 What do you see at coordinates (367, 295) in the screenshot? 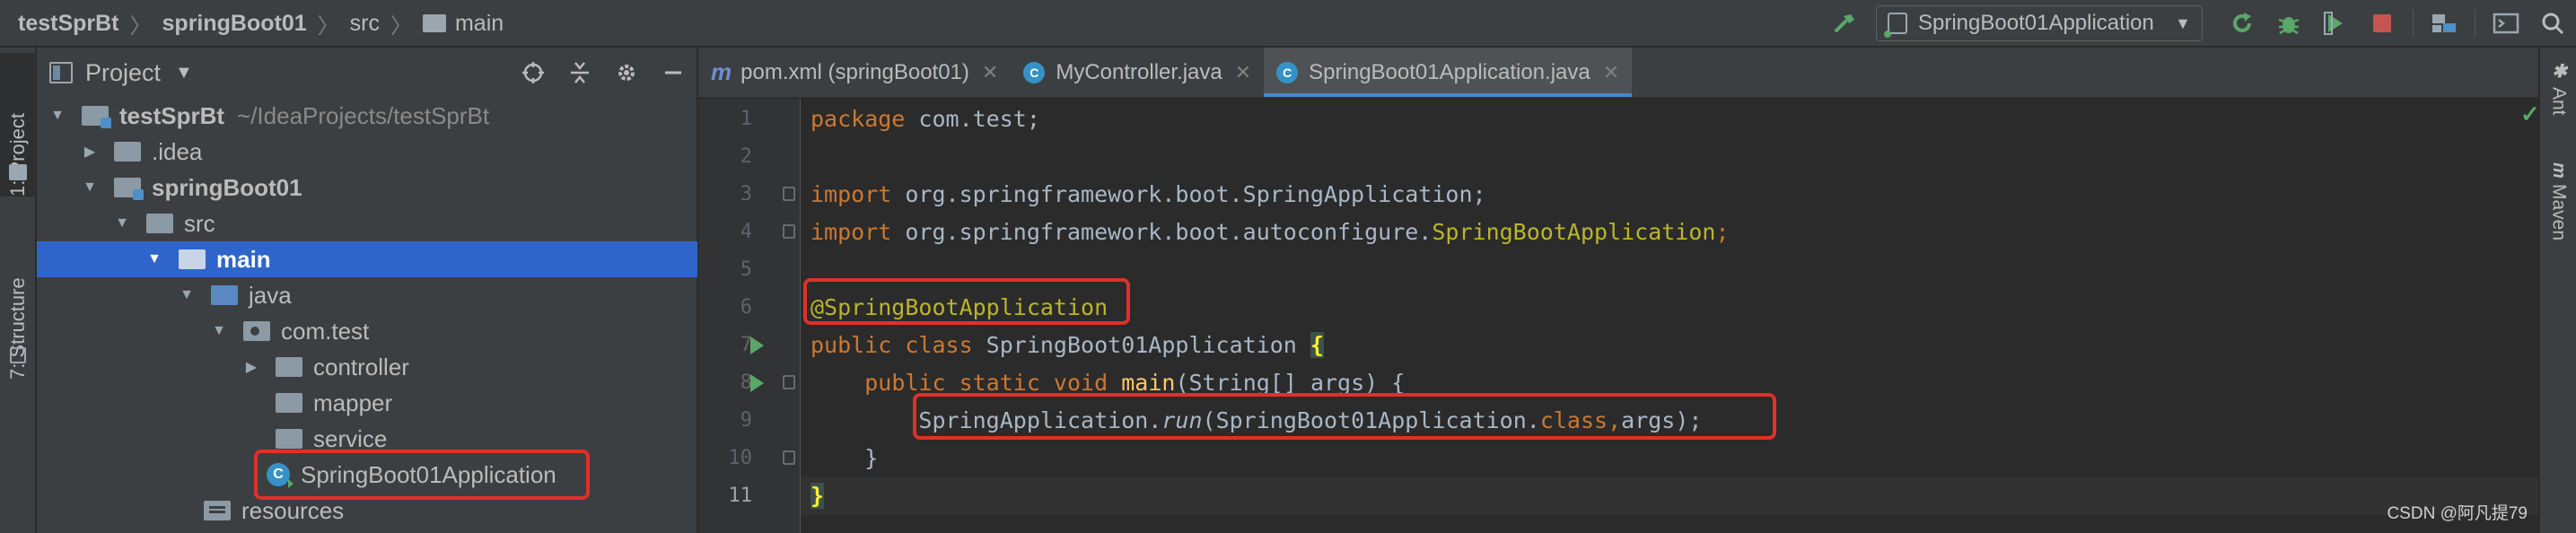
I see `tree-item-java: ▼ java` at bounding box center [367, 295].